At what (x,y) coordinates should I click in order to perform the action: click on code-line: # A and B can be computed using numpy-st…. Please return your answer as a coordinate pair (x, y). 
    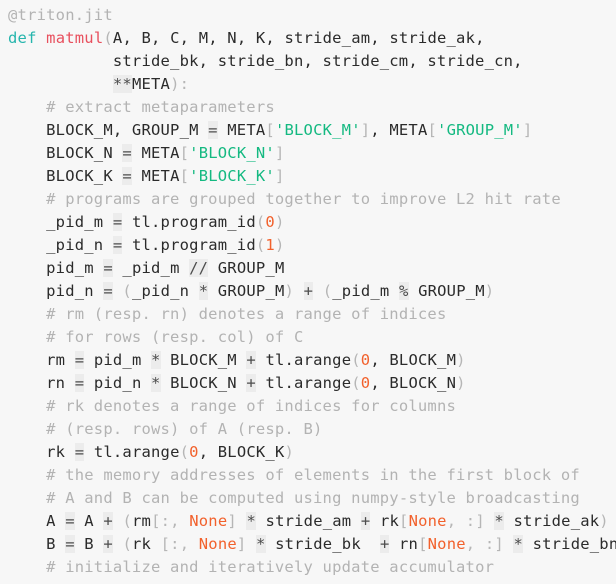
    Looking at the image, I should click on (308, 498).